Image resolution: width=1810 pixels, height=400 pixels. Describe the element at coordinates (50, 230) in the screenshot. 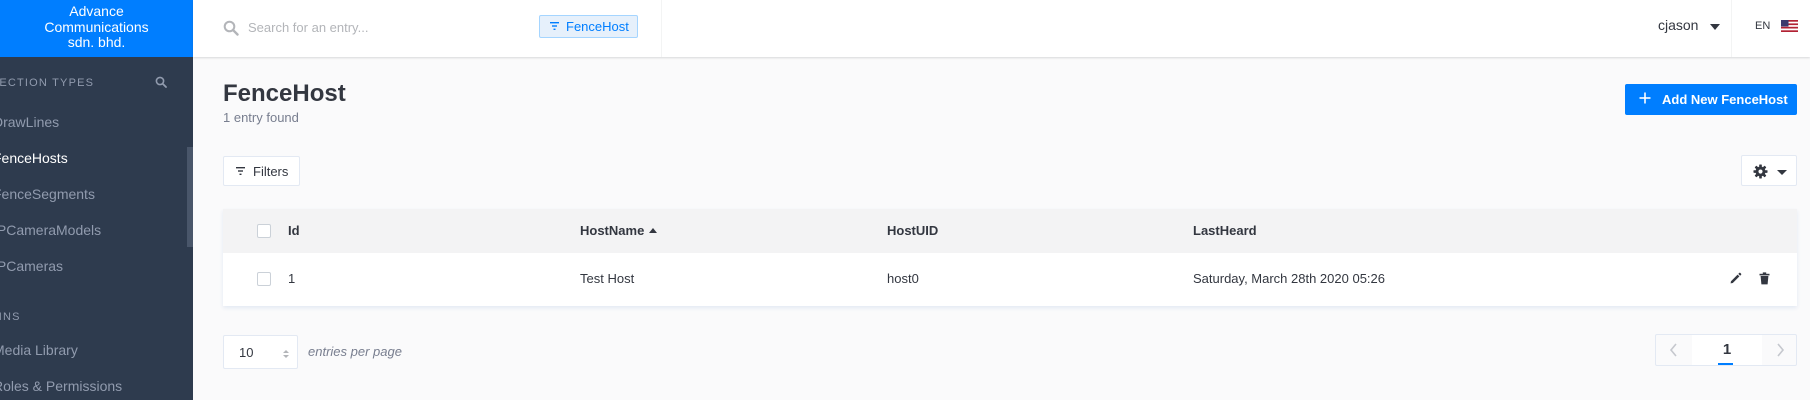

I see `sidebar-item-ipcameramodels: IPCameraModels` at that location.